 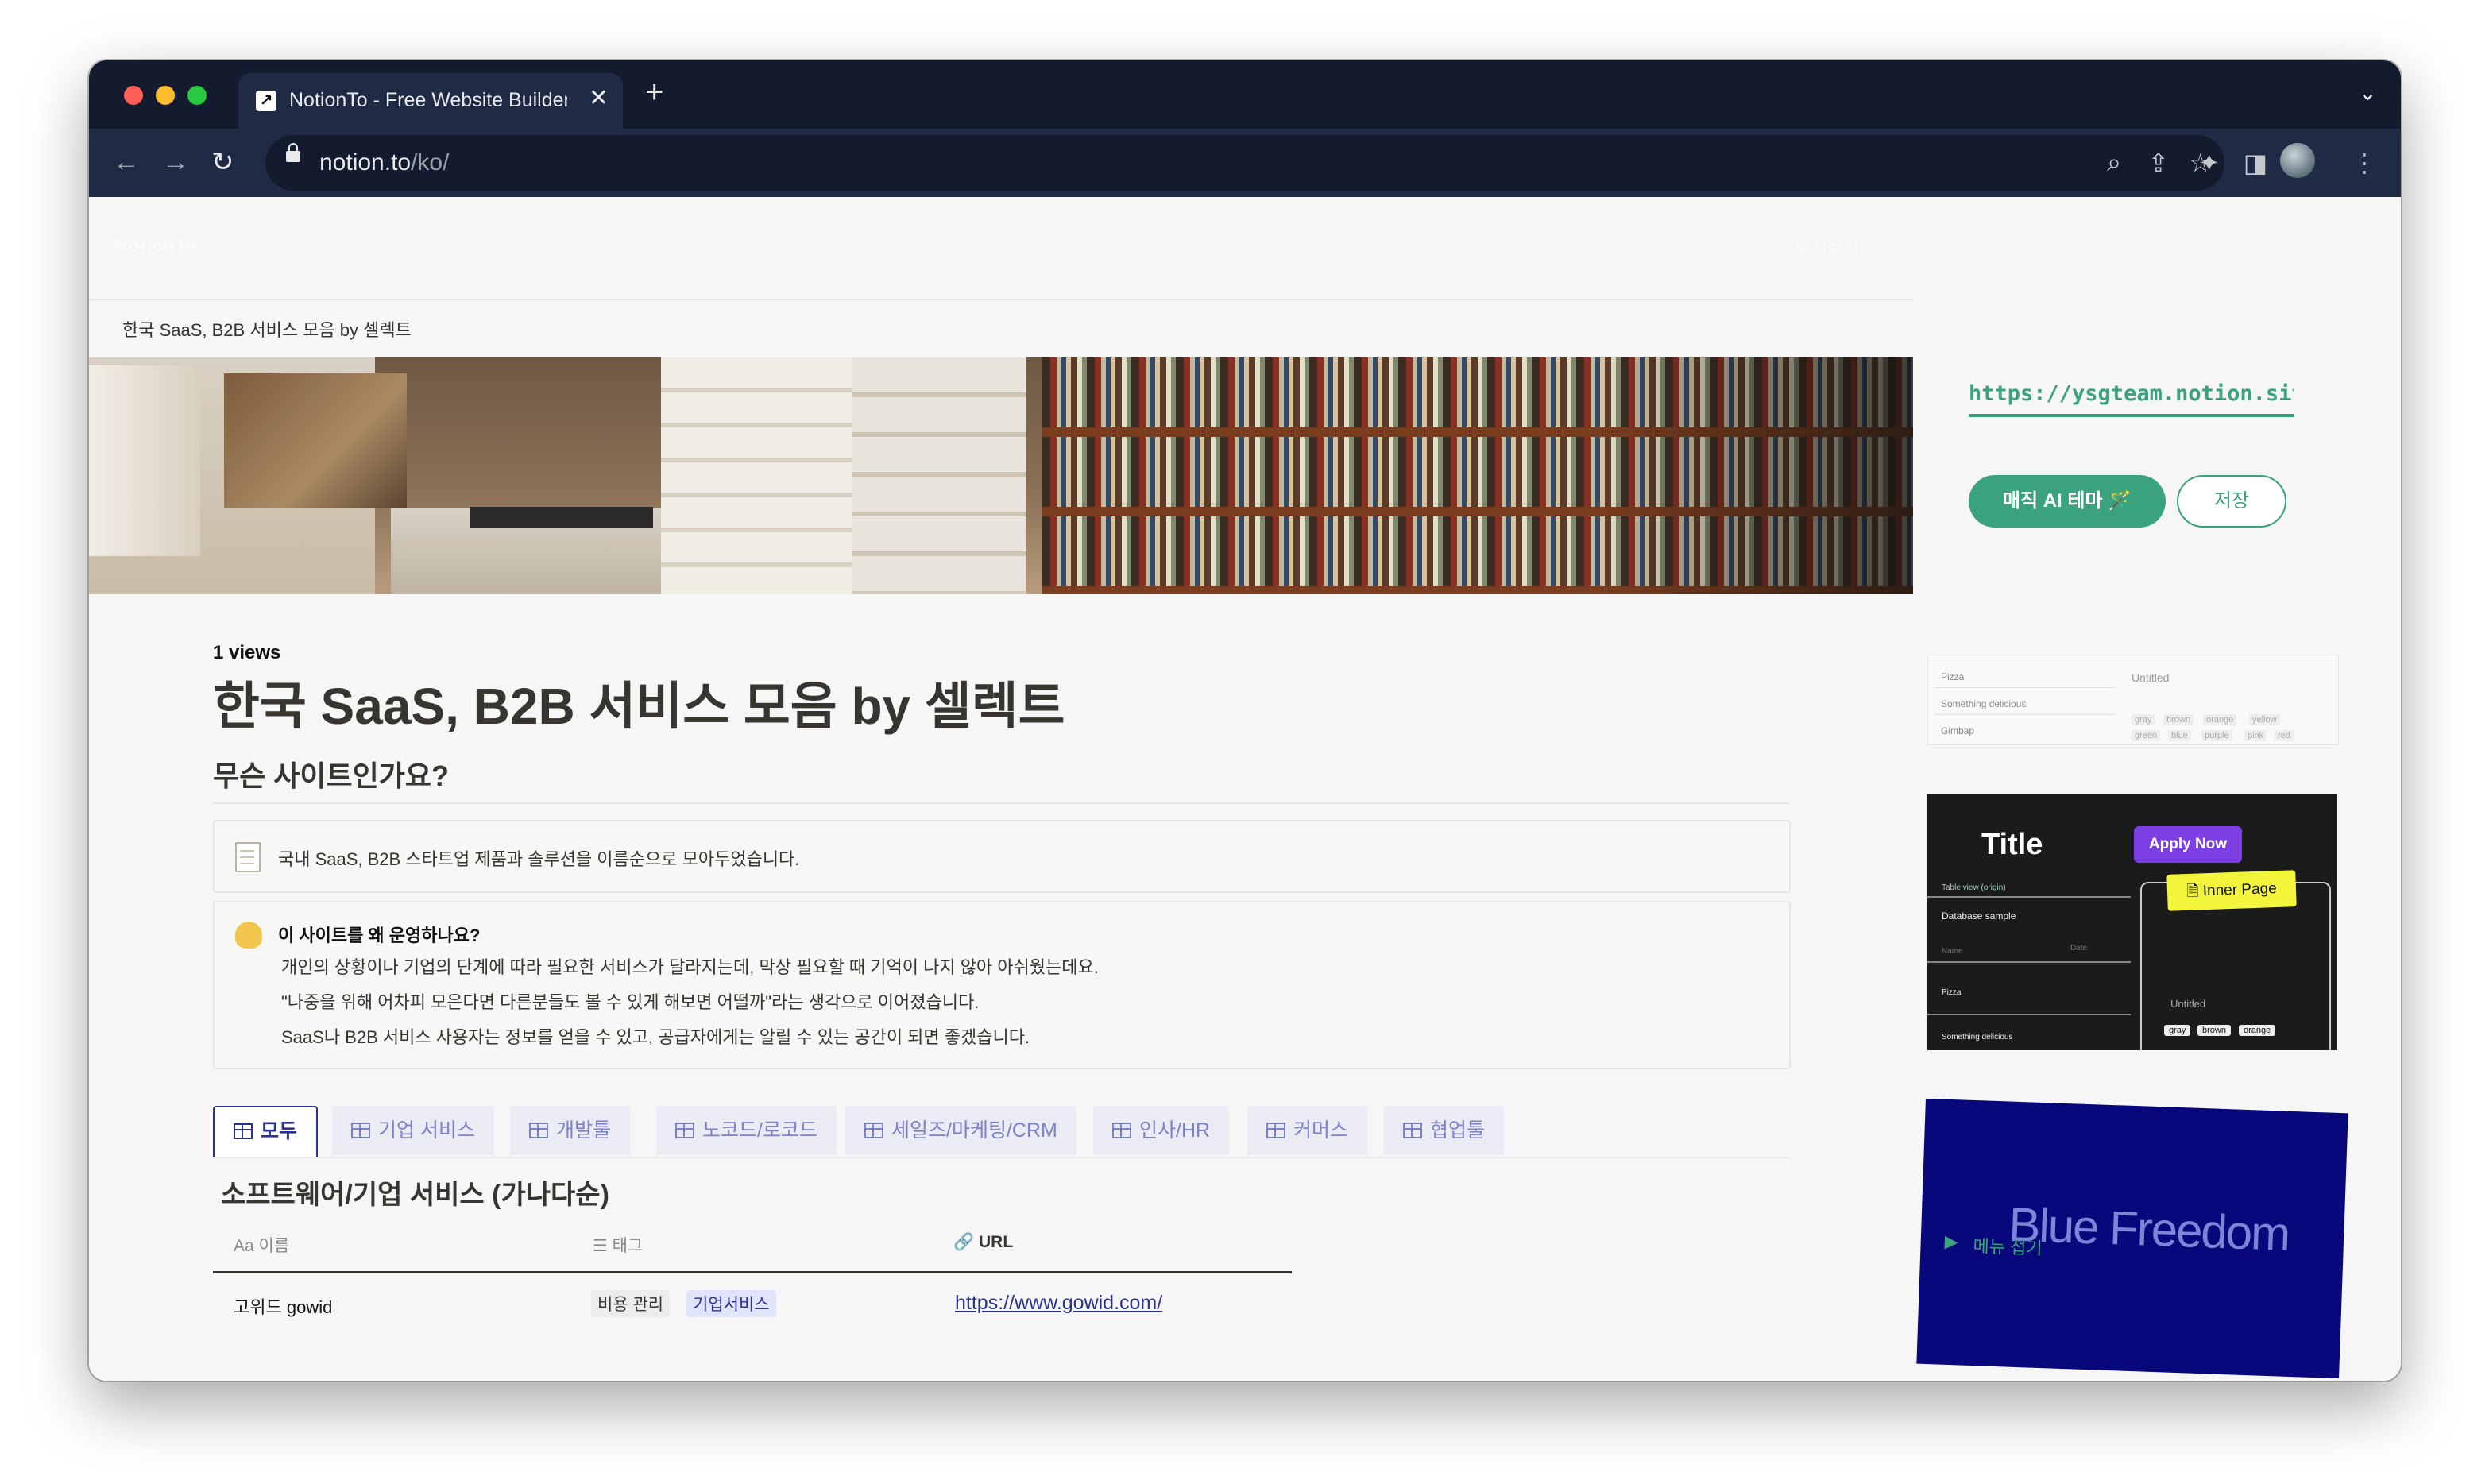 I want to click on tab-collaboration: 협업툴, so click(x=1444, y=1131).